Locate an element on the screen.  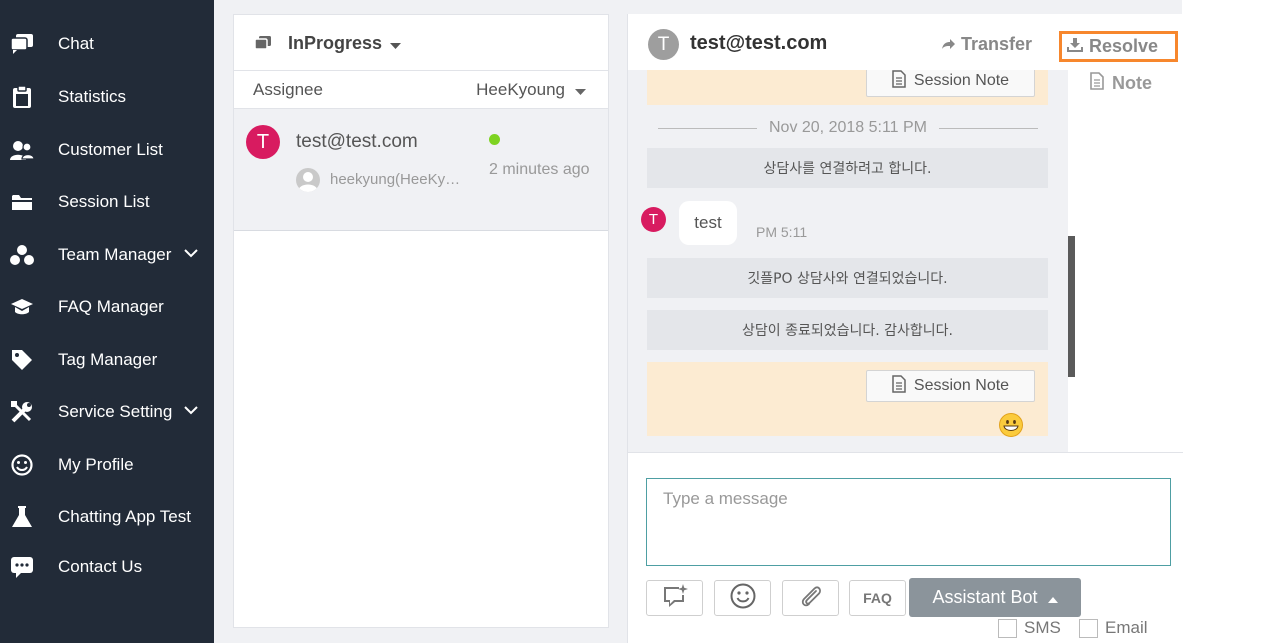
sms-checkbox: SMS is located at coordinates (1029, 628).